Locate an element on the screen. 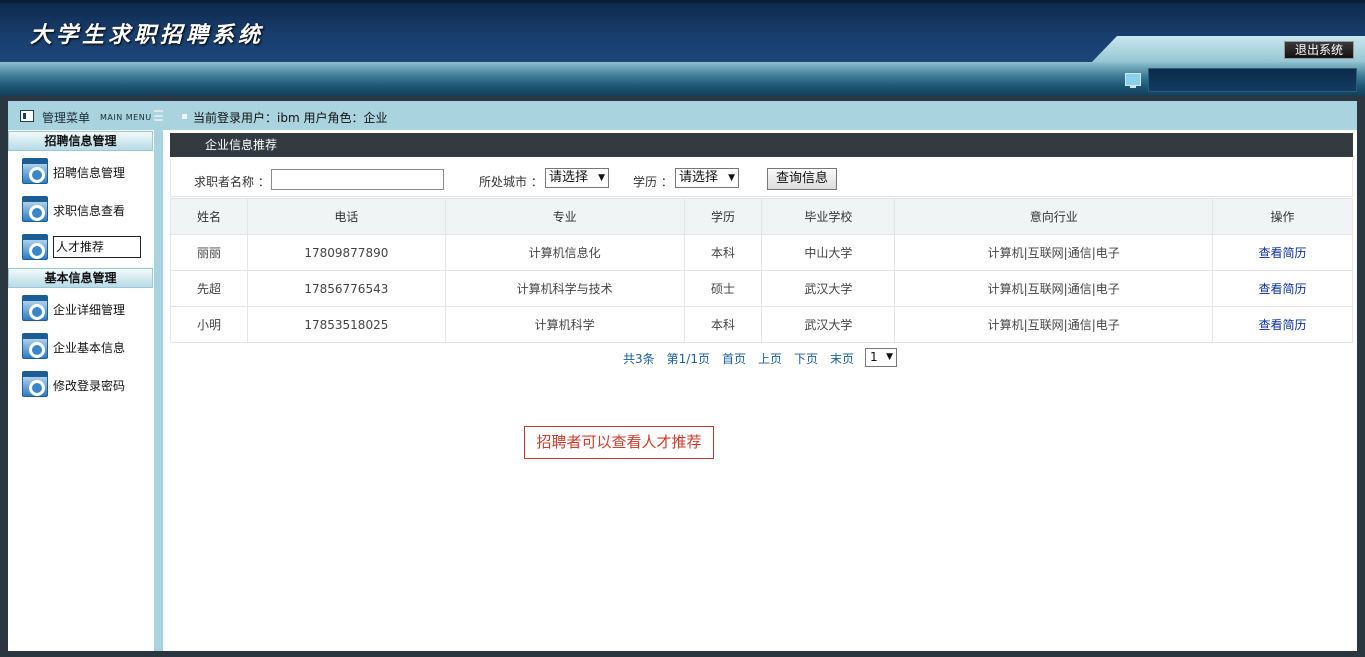 Image resolution: width=1365 pixels, height=657 pixels. cell-edu: 硕士 is located at coordinates (723, 288).